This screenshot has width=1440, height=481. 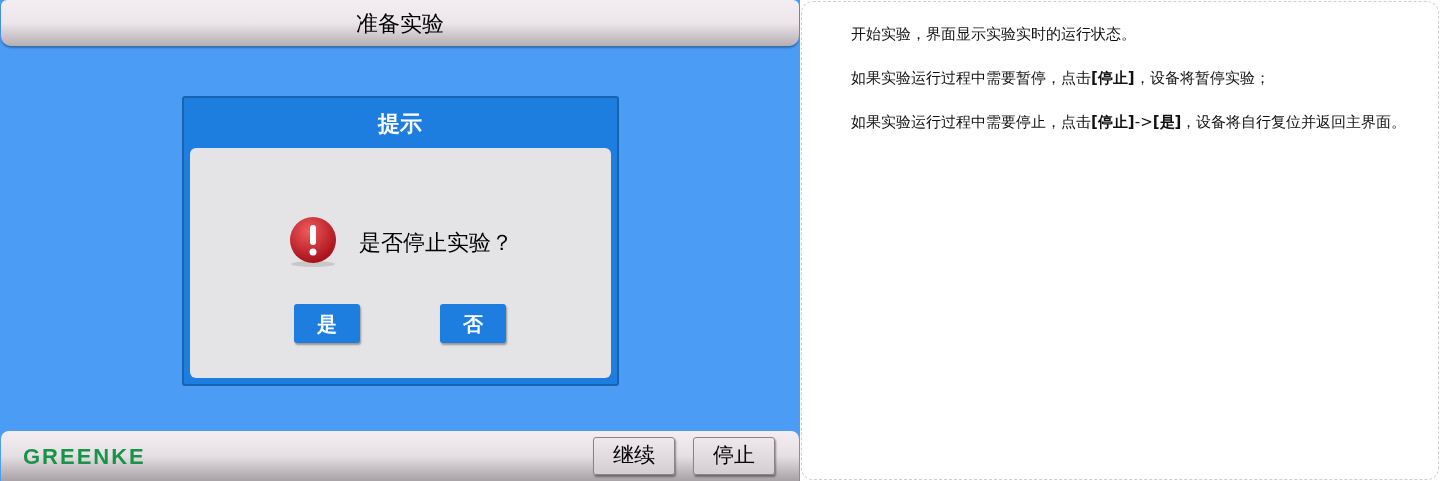 What do you see at coordinates (1061, 78) in the screenshot?
I see `note-paragraph: 如果实验运行过程中需要暂停，点击[停止]，设备将暂停实验；` at bounding box center [1061, 78].